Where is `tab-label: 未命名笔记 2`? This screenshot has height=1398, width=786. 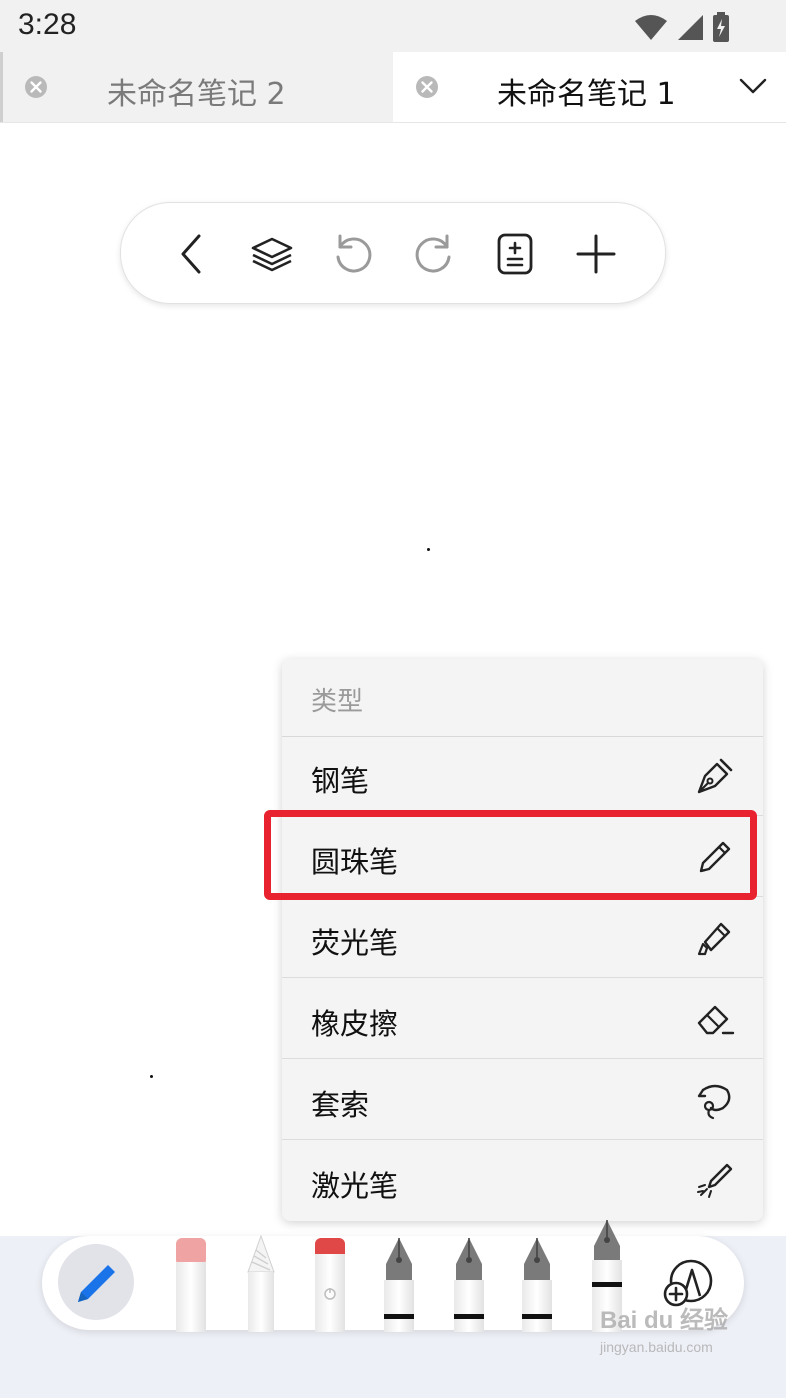
tab-label: 未命名笔记 2 is located at coordinates (196, 94).